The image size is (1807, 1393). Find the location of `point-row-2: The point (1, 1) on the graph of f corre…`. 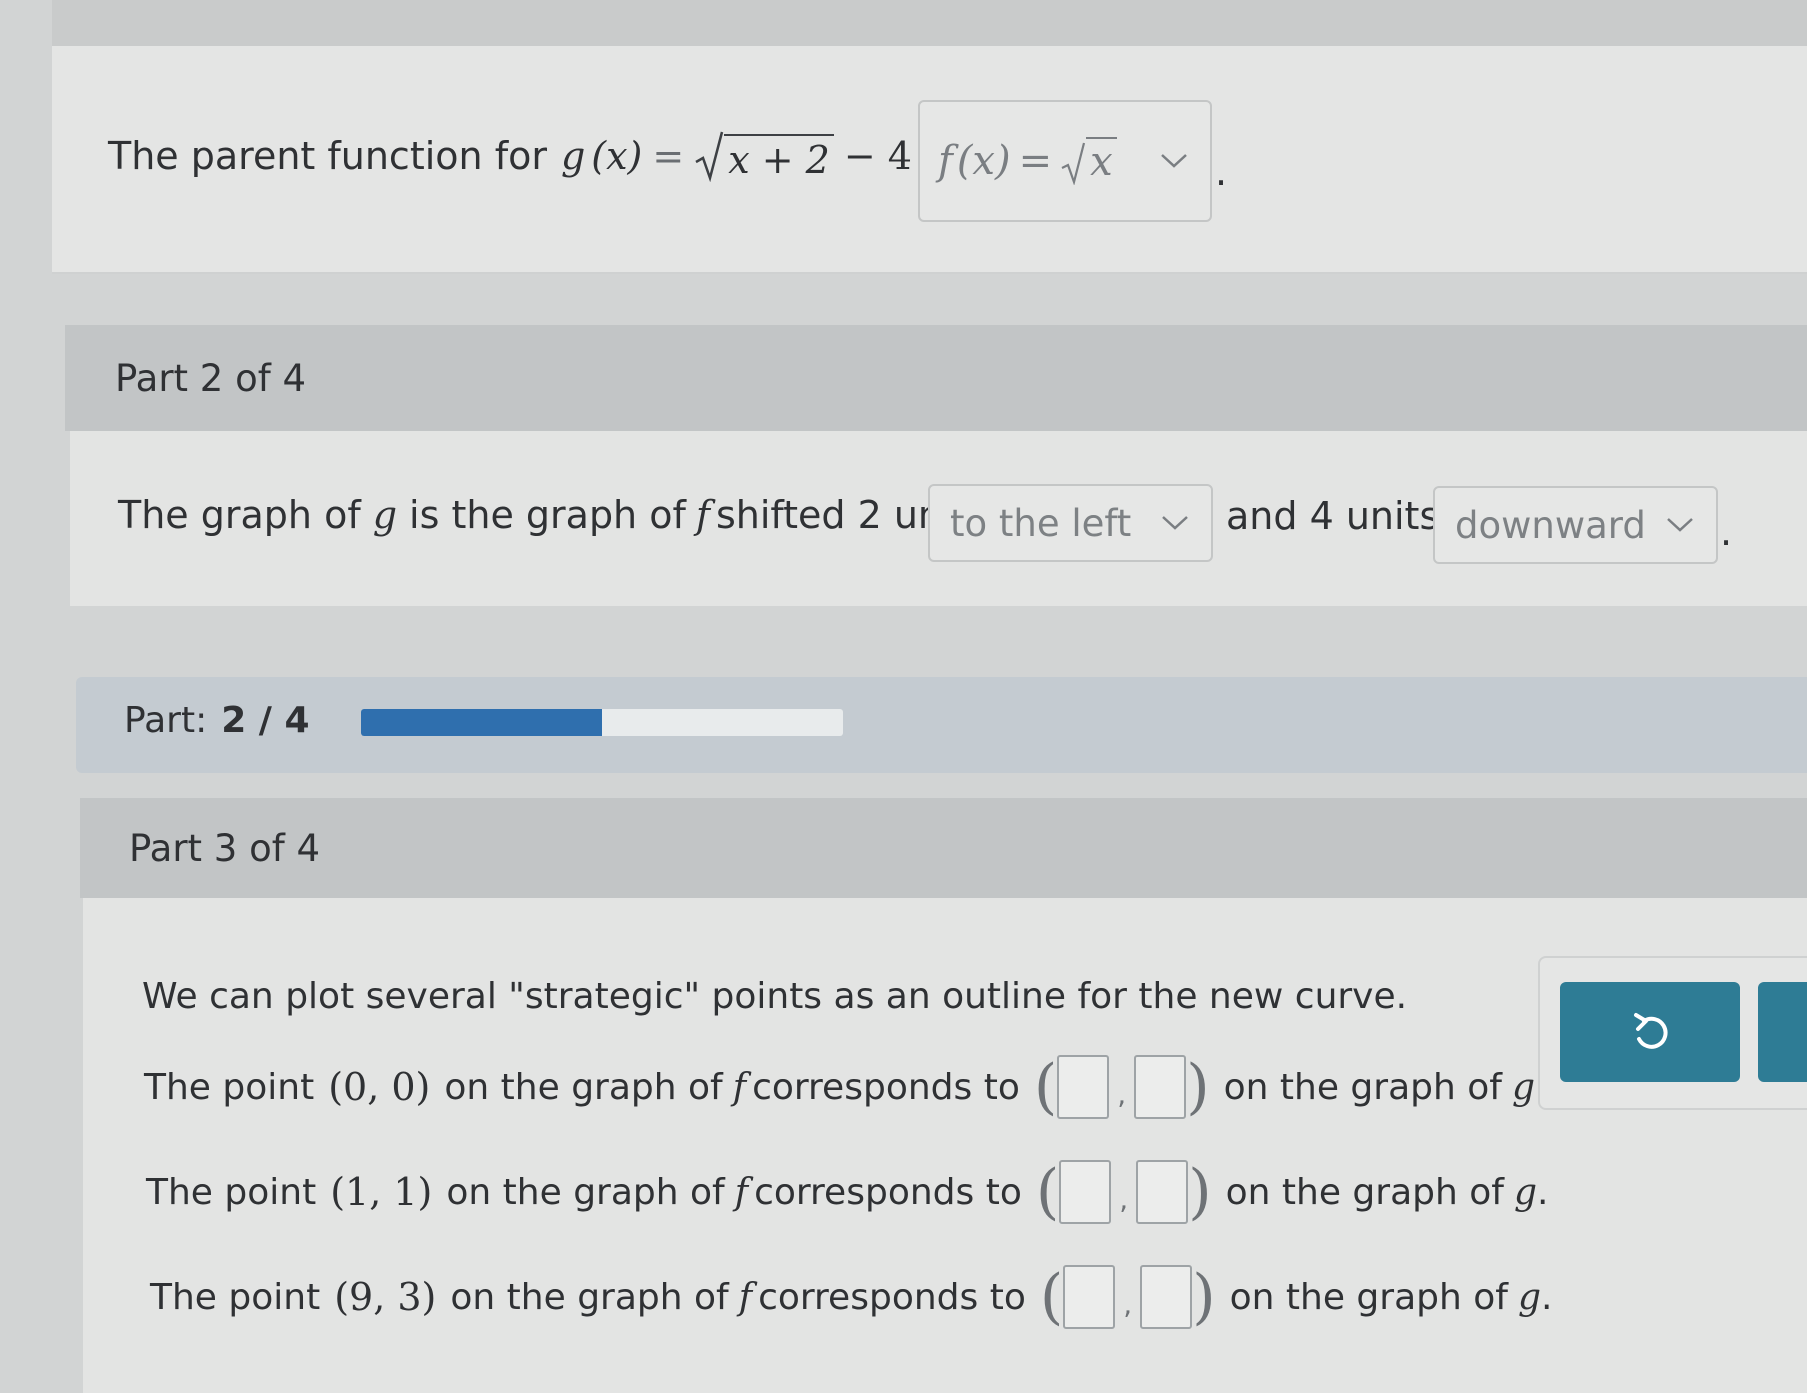

point-row-2: The point (1, 1) on the graph of f corre… is located at coordinates (847, 1192).